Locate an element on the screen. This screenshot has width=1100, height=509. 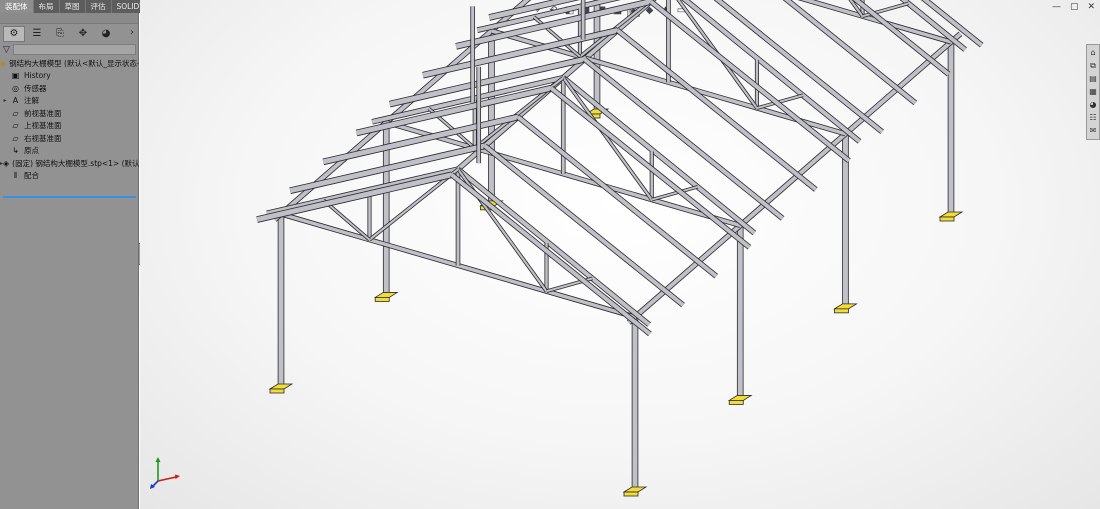
assembly-icon: ◈ is located at coordinates (3, 63).